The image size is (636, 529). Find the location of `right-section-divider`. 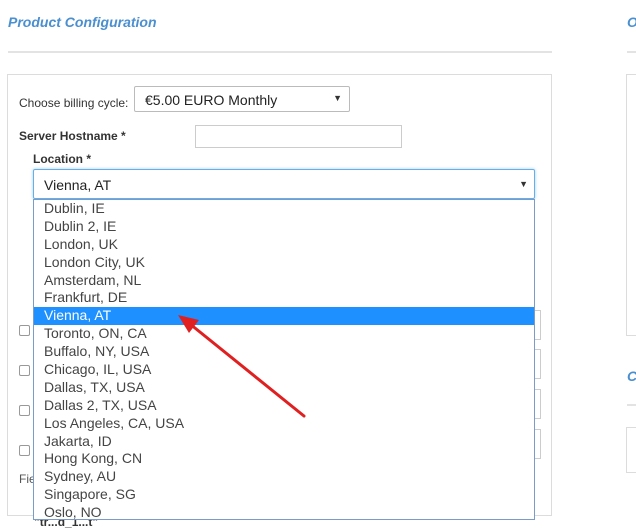

right-section-divider is located at coordinates (631, 52).